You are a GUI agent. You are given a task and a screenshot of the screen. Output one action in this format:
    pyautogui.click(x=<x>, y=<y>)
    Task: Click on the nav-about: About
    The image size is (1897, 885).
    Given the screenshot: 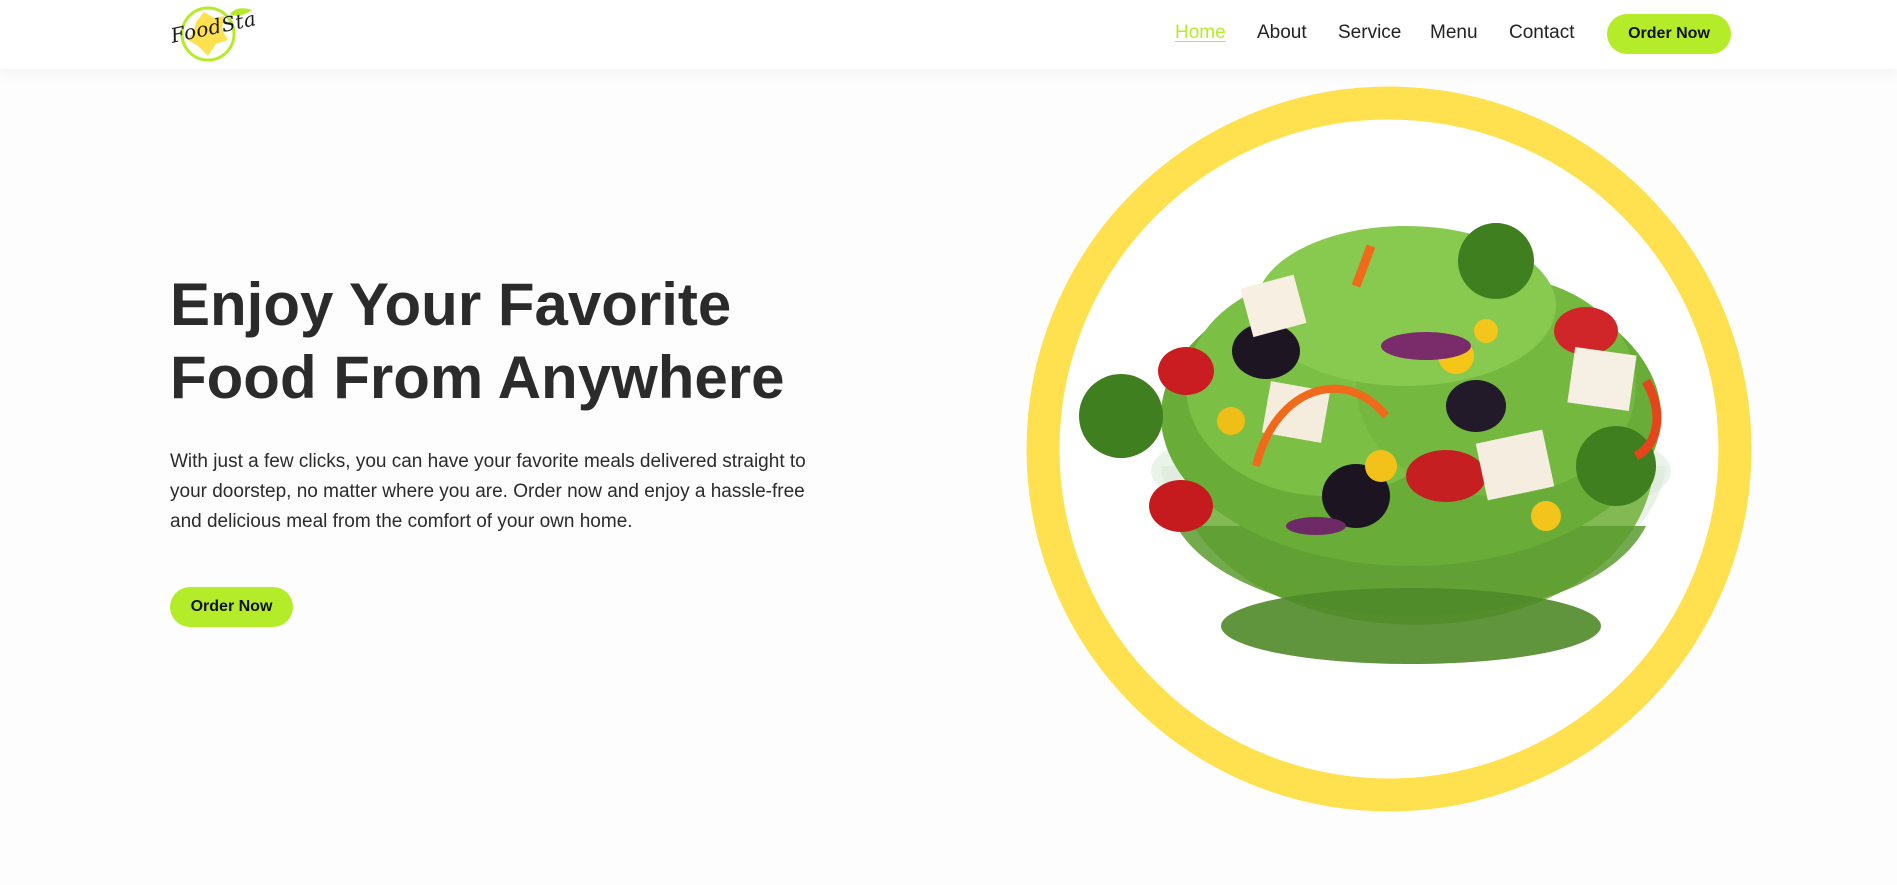 What is the action you would take?
    pyautogui.click(x=1282, y=33)
    